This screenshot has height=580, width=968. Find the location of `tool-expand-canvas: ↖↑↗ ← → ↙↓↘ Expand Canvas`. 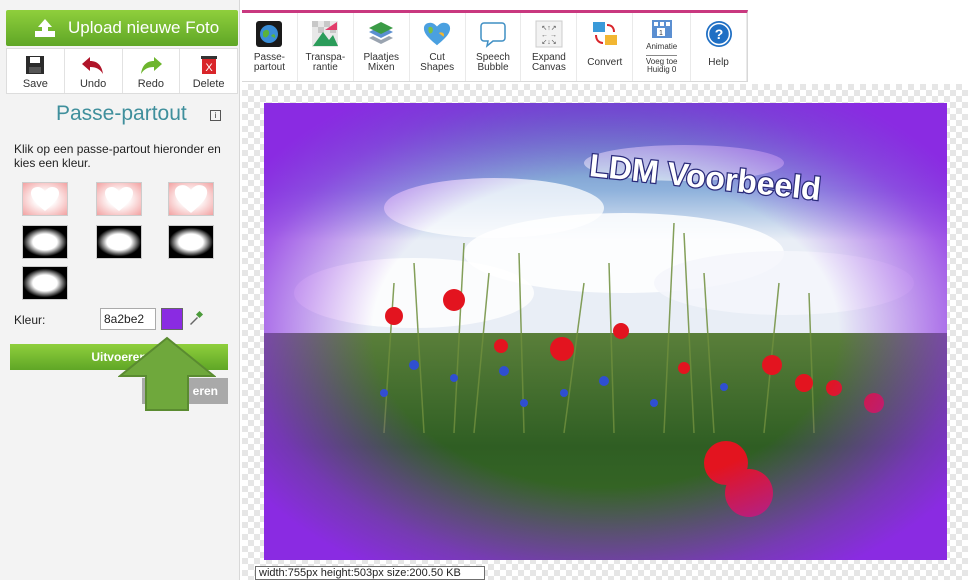

tool-expand-canvas: ↖↑↗ ← → ↙↓↘ Expand Canvas is located at coordinates (549, 47).